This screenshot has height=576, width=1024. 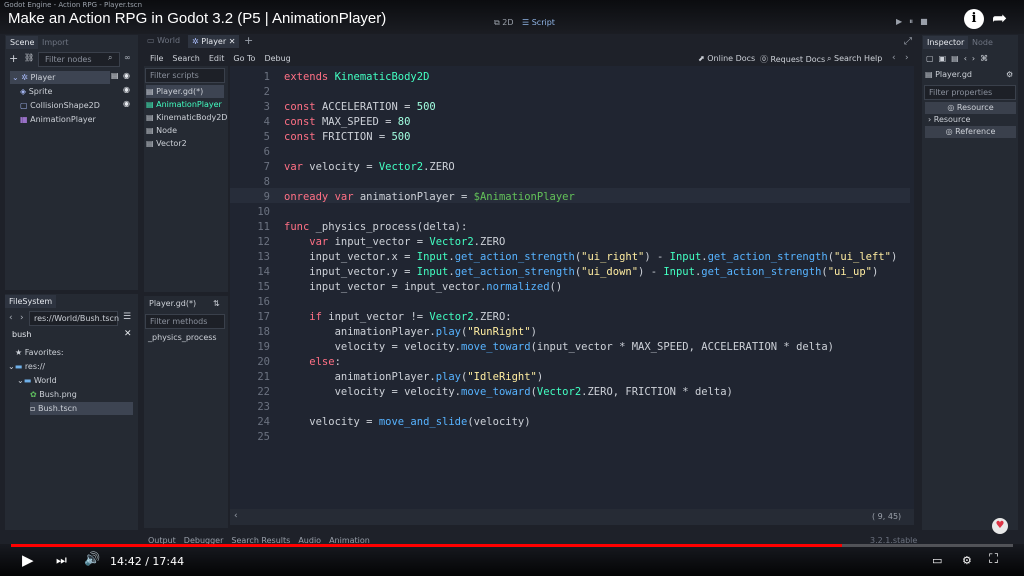 What do you see at coordinates (792, 59) in the screenshot?
I see `request-docs-button: ⓪ Request Docs` at bounding box center [792, 59].